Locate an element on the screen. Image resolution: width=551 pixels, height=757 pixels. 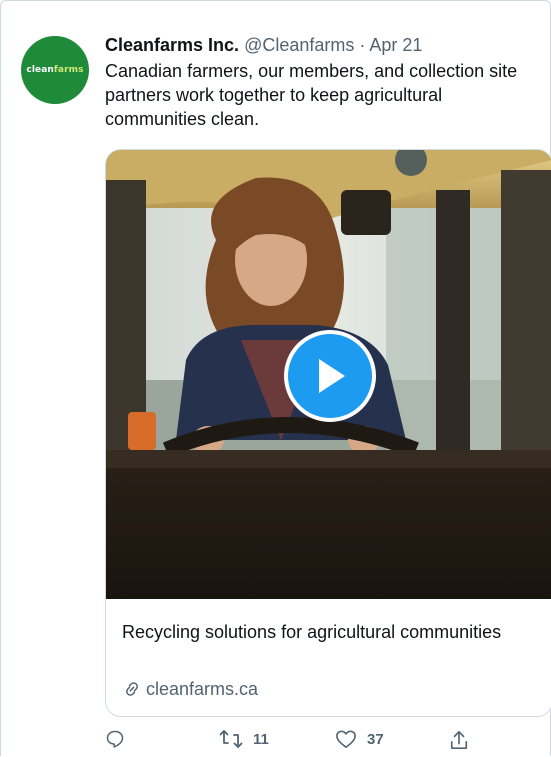
play-button is located at coordinates (330, 376).